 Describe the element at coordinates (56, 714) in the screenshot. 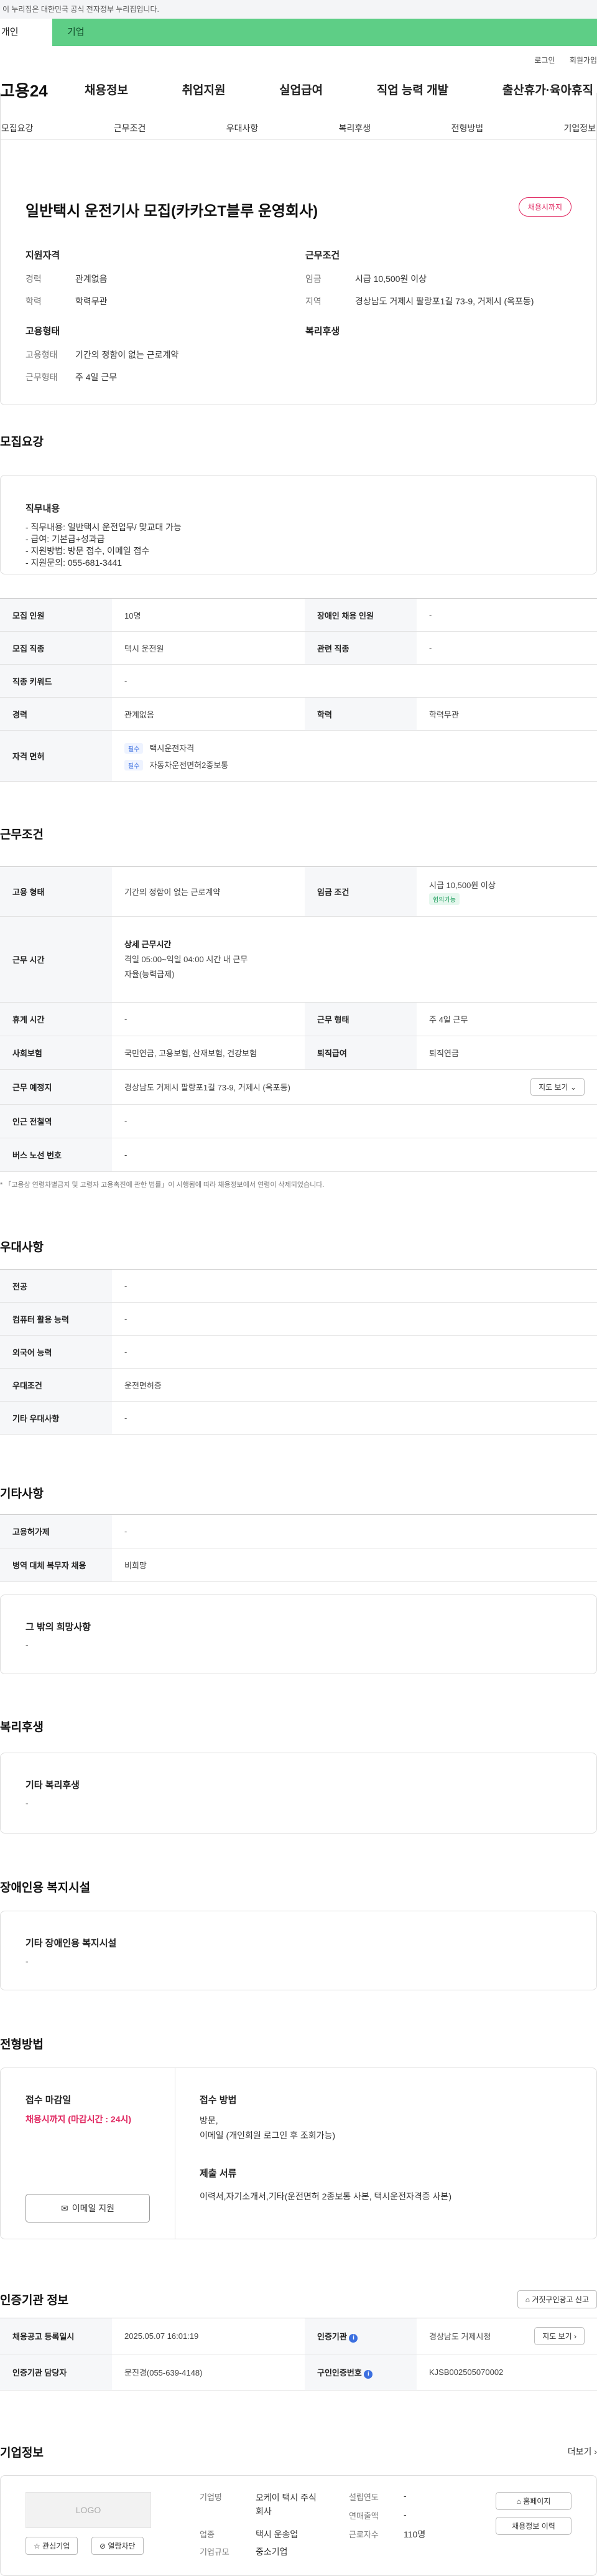

I see `career-label: 경력` at that location.